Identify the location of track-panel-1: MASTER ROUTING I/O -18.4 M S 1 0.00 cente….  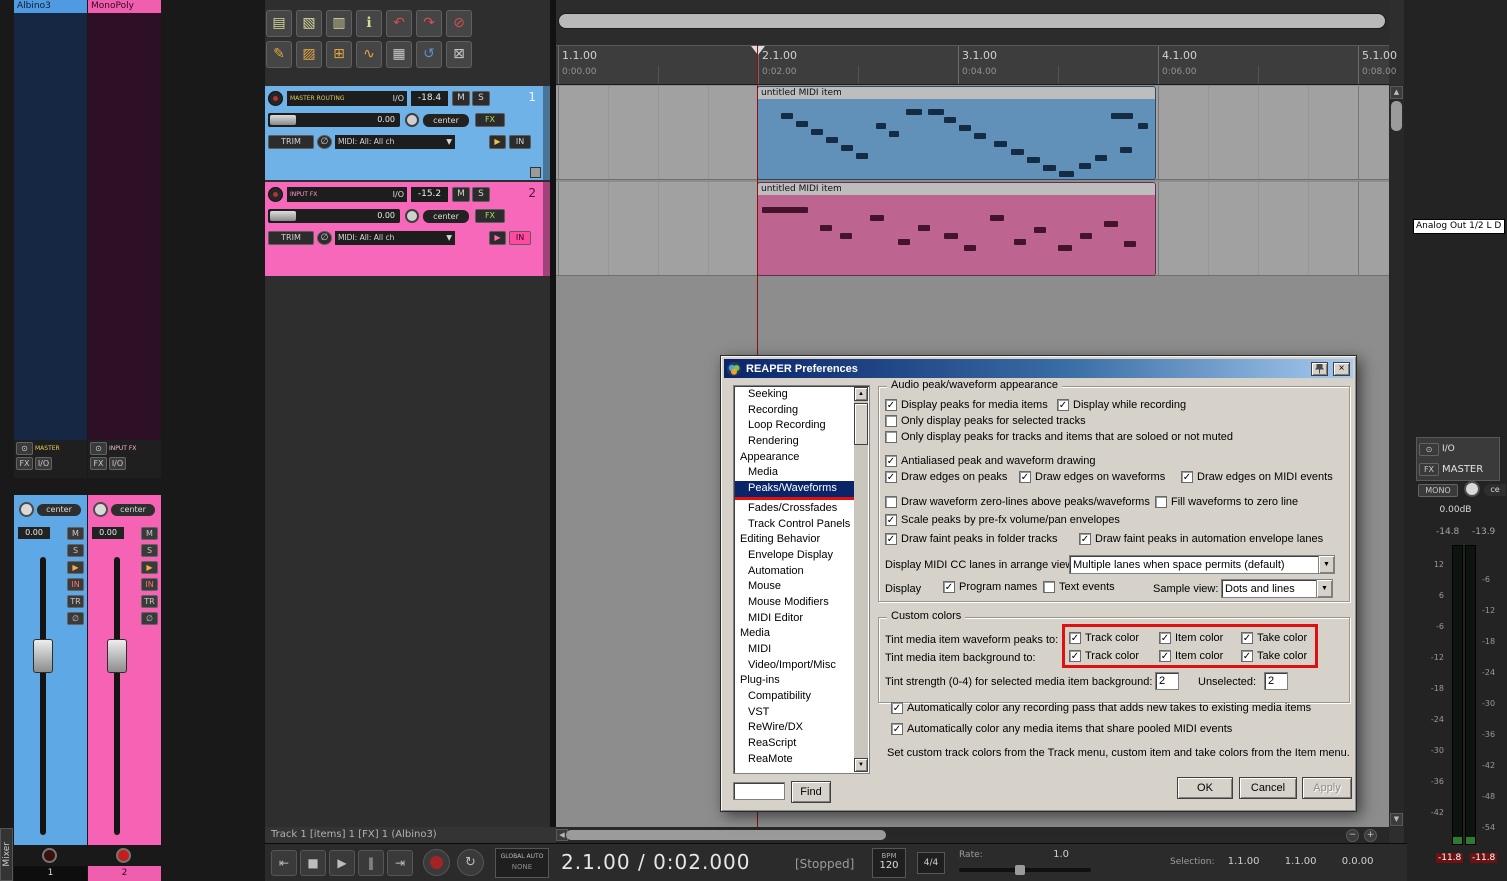
(407, 133).